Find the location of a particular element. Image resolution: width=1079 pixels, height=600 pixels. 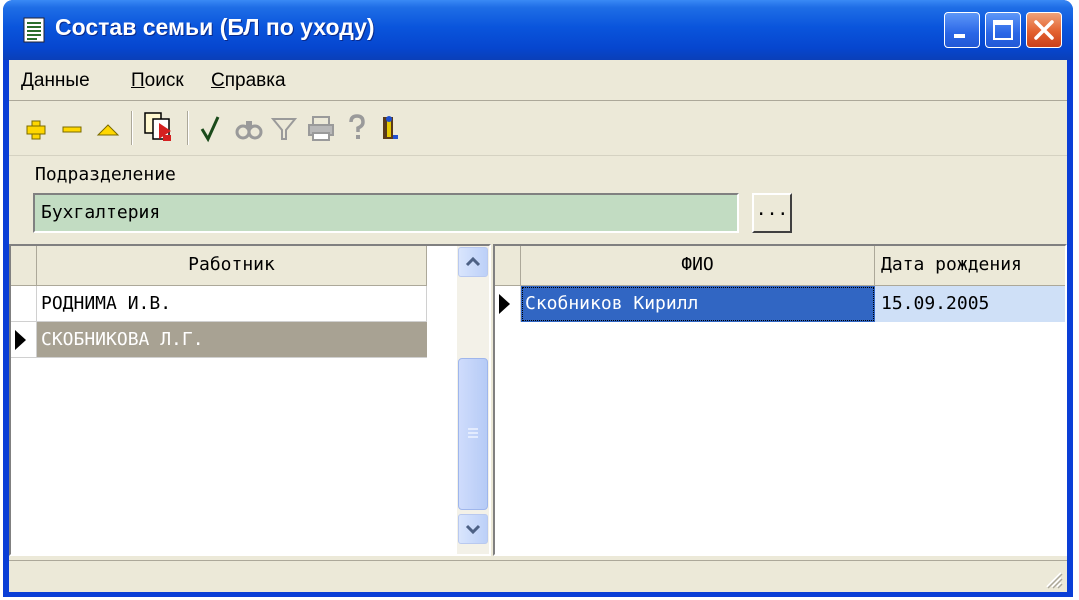

menu-help: Справка is located at coordinates (248, 81).